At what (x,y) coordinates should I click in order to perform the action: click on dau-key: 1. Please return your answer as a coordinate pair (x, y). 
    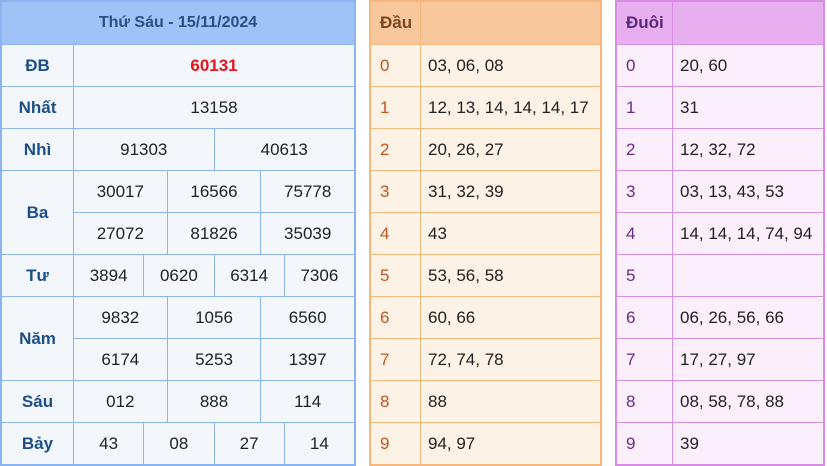
    Looking at the image, I should click on (396, 107).